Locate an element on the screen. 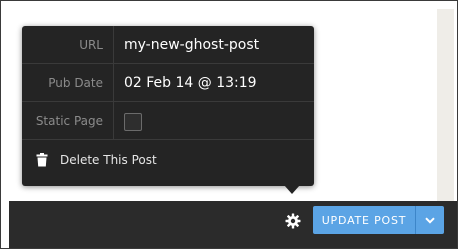 Image resolution: width=458 pixels, height=249 pixels. scrollbar-track is located at coordinates (445, 105).